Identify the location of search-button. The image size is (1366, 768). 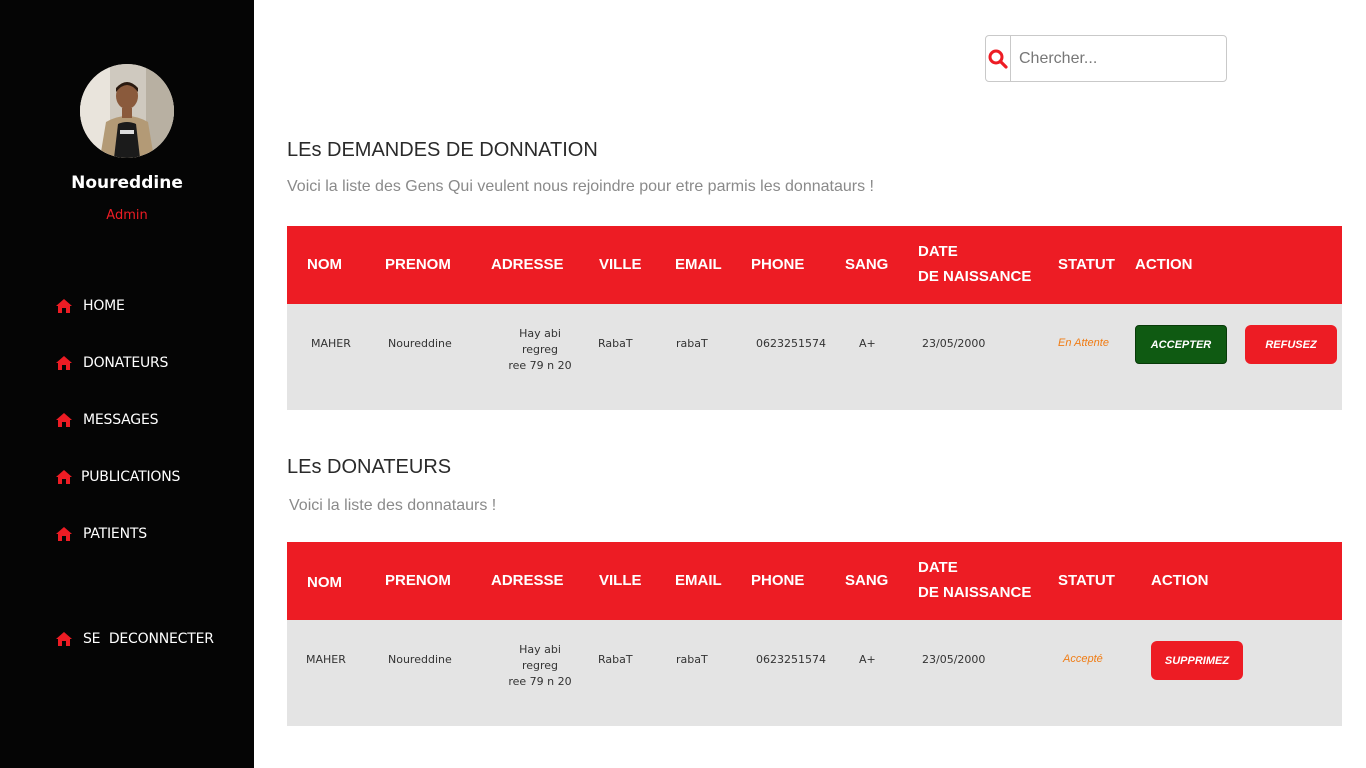
(998, 58).